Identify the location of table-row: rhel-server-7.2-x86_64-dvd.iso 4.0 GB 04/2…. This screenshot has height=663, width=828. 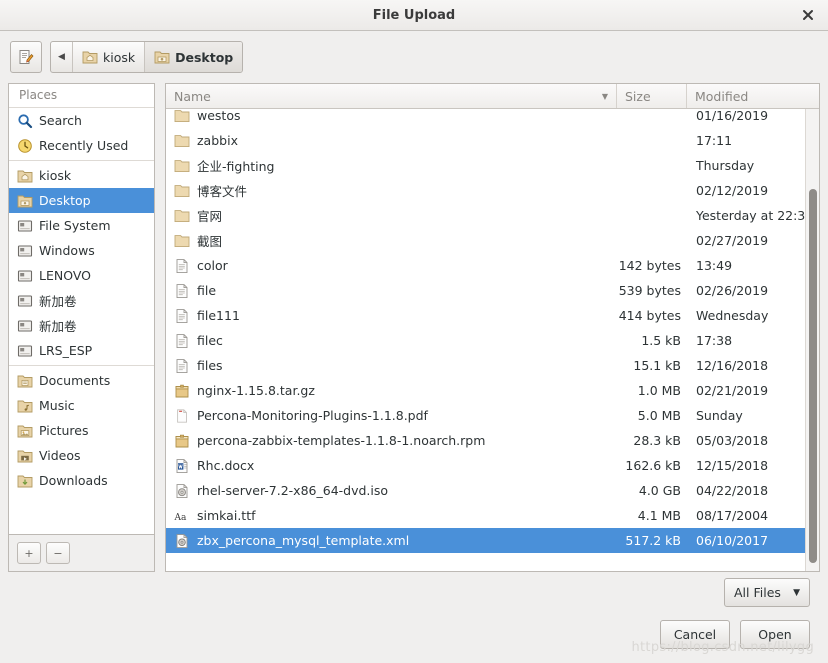
(492, 490).